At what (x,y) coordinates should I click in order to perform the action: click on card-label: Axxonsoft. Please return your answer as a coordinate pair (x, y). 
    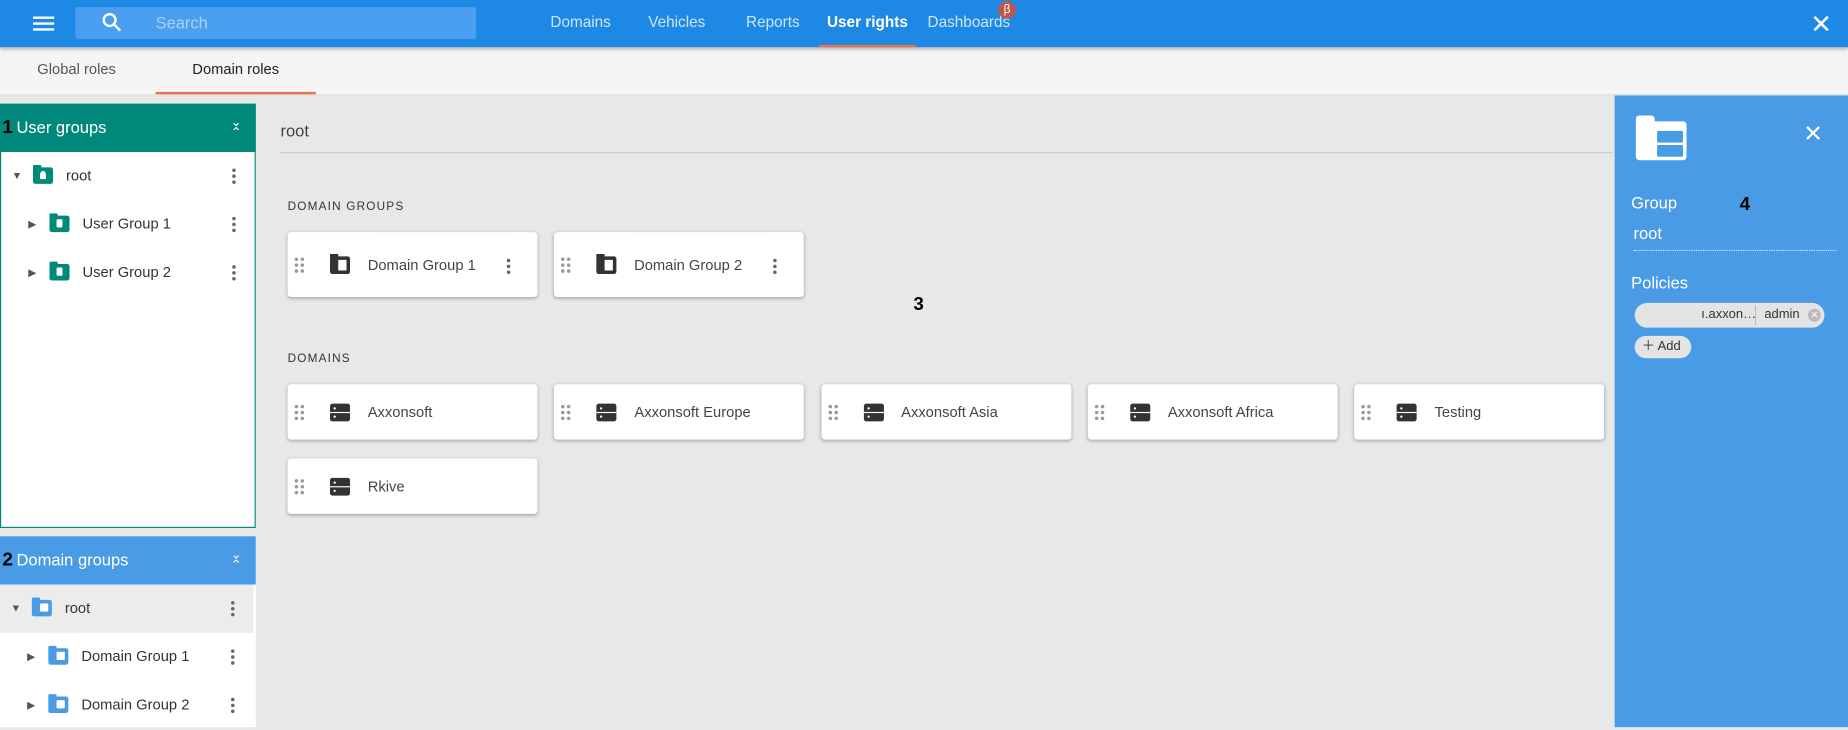
    Looking at the image, I should click on (400, 412).